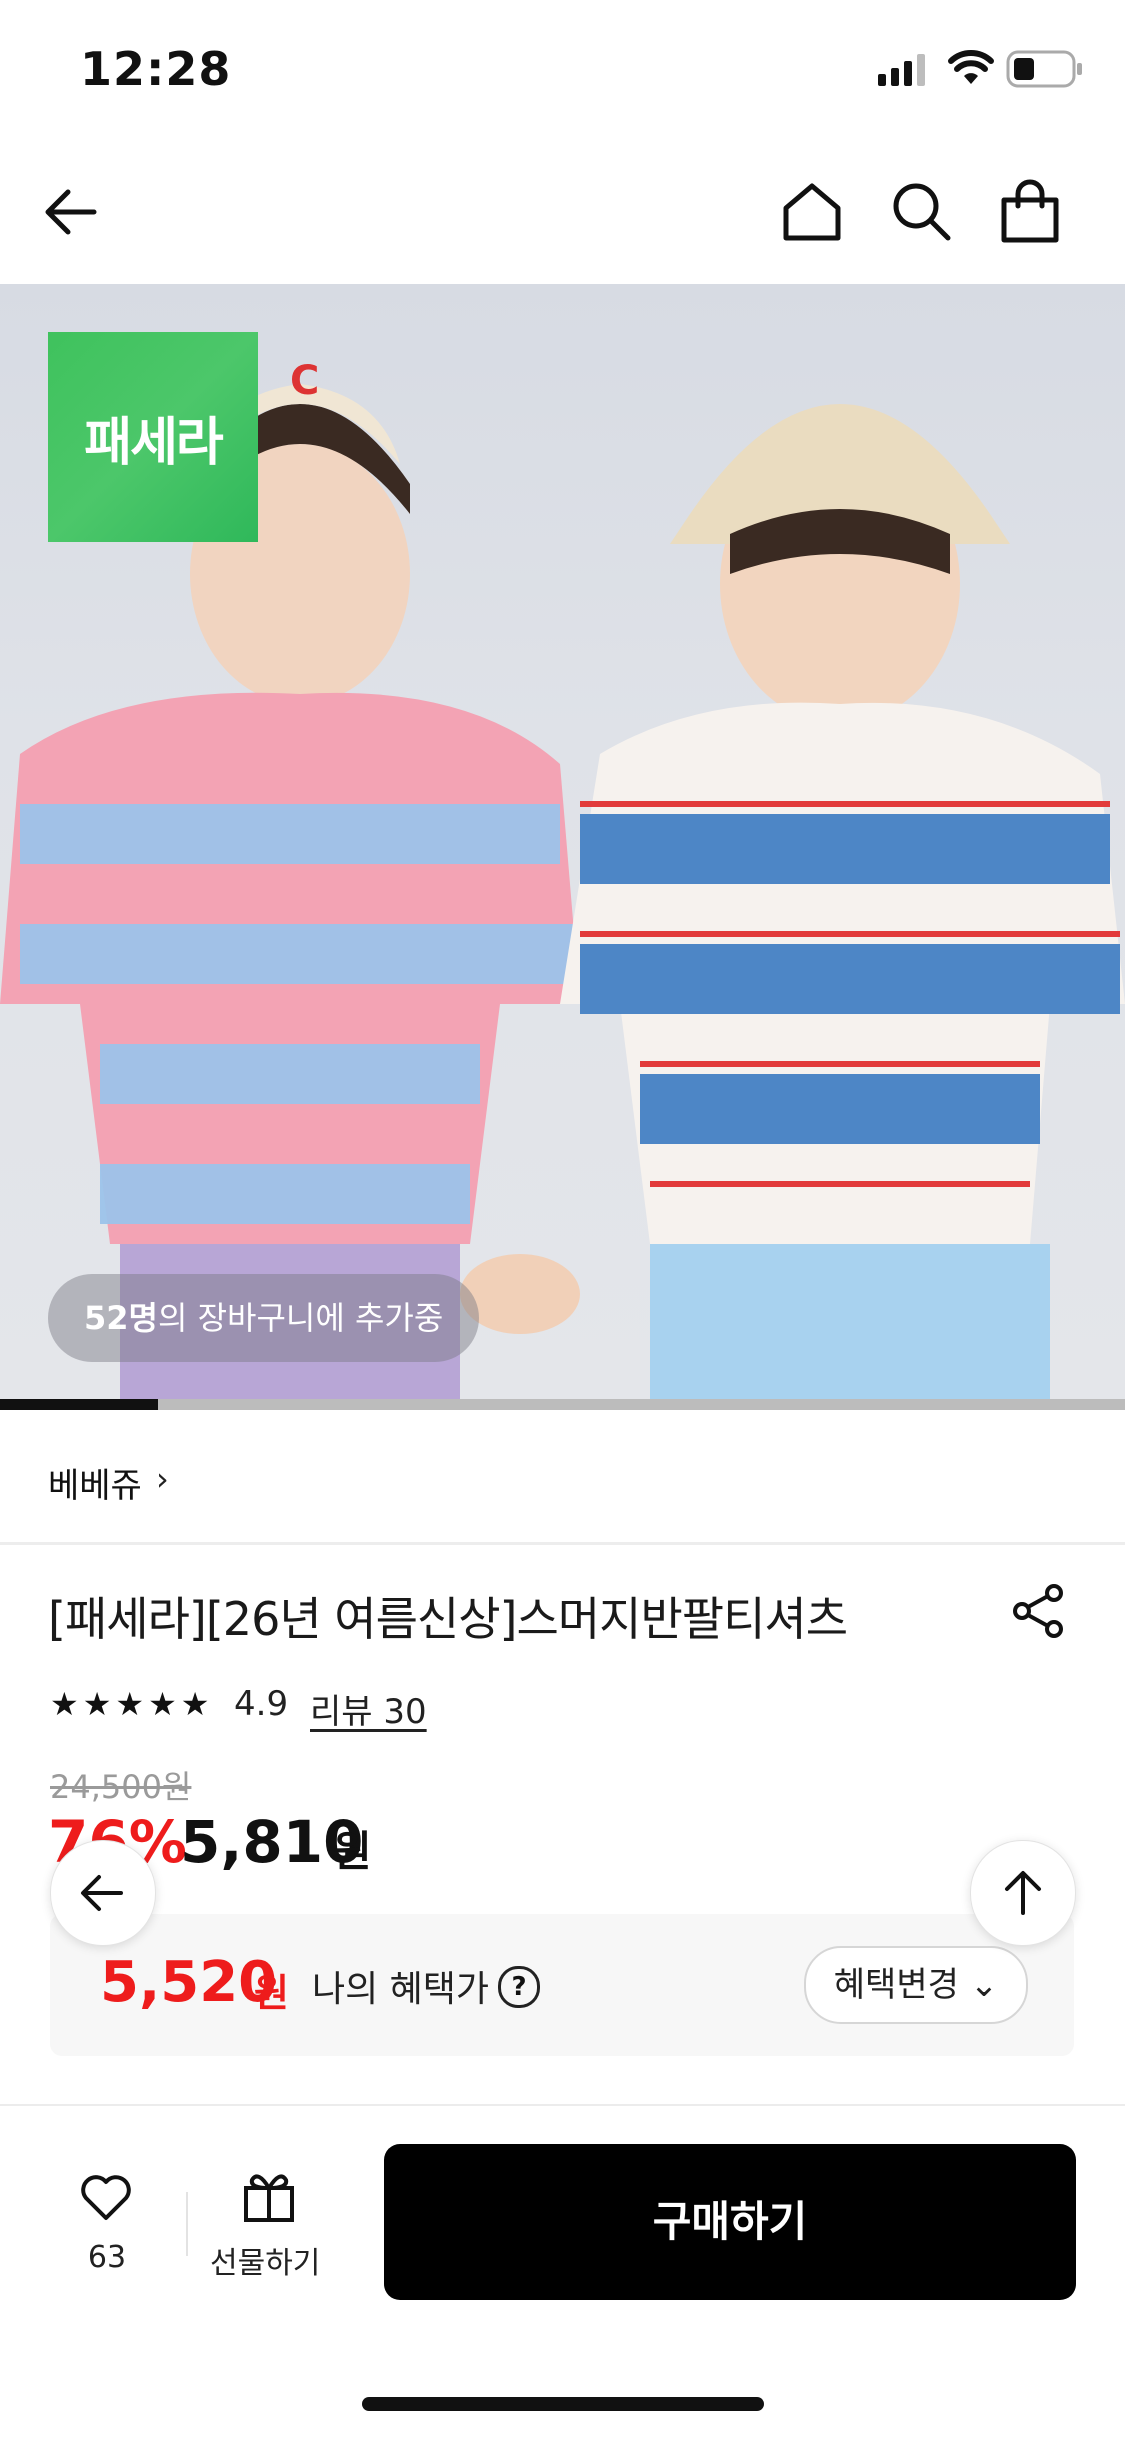 Image resolution: width=1125 pixels, height=2438 pixels. What do you see at coordinates (352, 1851) in the screenshot?
I see `sale-price-unit: 원` at bounding box center [352, 1851].